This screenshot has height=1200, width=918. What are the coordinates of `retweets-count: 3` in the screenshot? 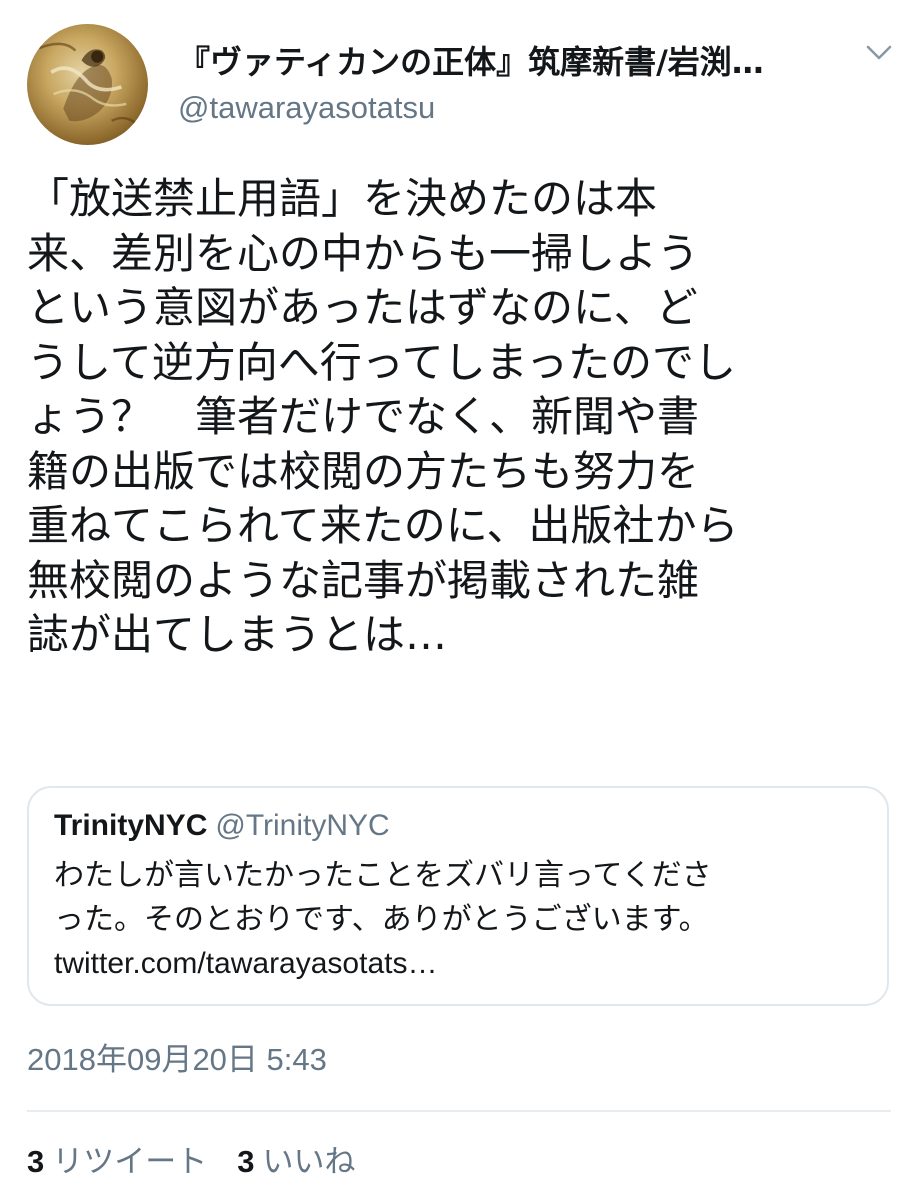 It's located at (36, 1161).